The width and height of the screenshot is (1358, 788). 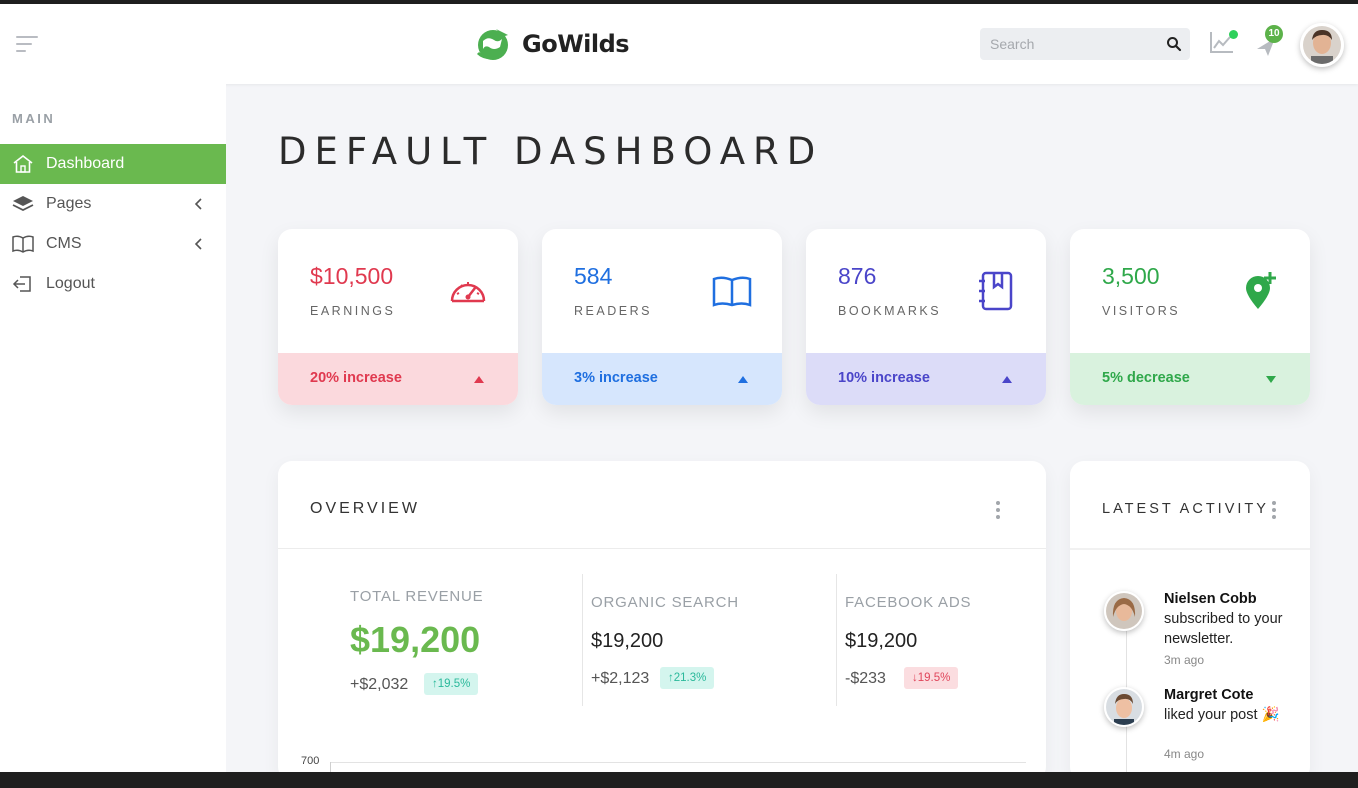 I want to click on user-avatar-image, so click(x=1322, y=45).